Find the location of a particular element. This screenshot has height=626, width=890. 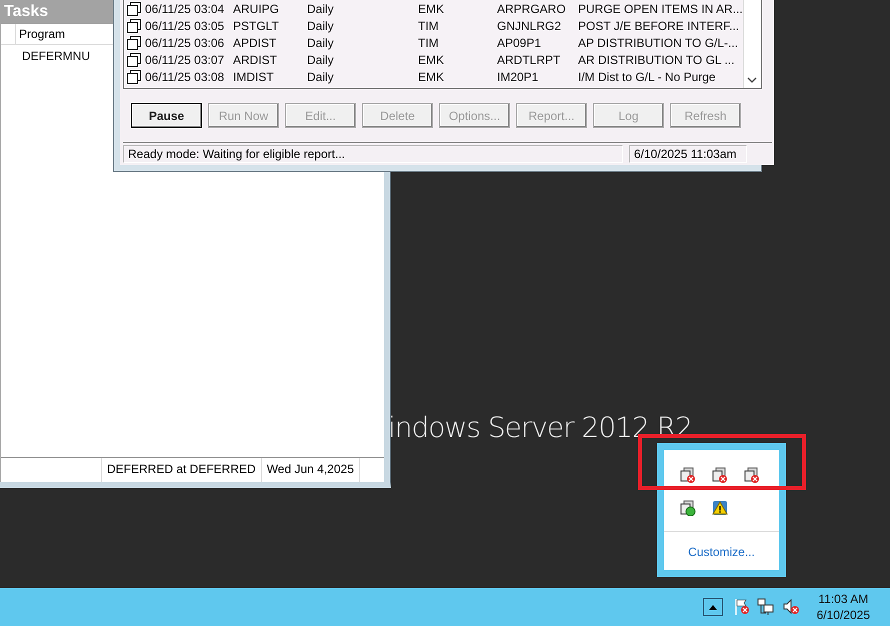

status-text: DEFERRED at DEFERRED is located at coordinates (182, 470).